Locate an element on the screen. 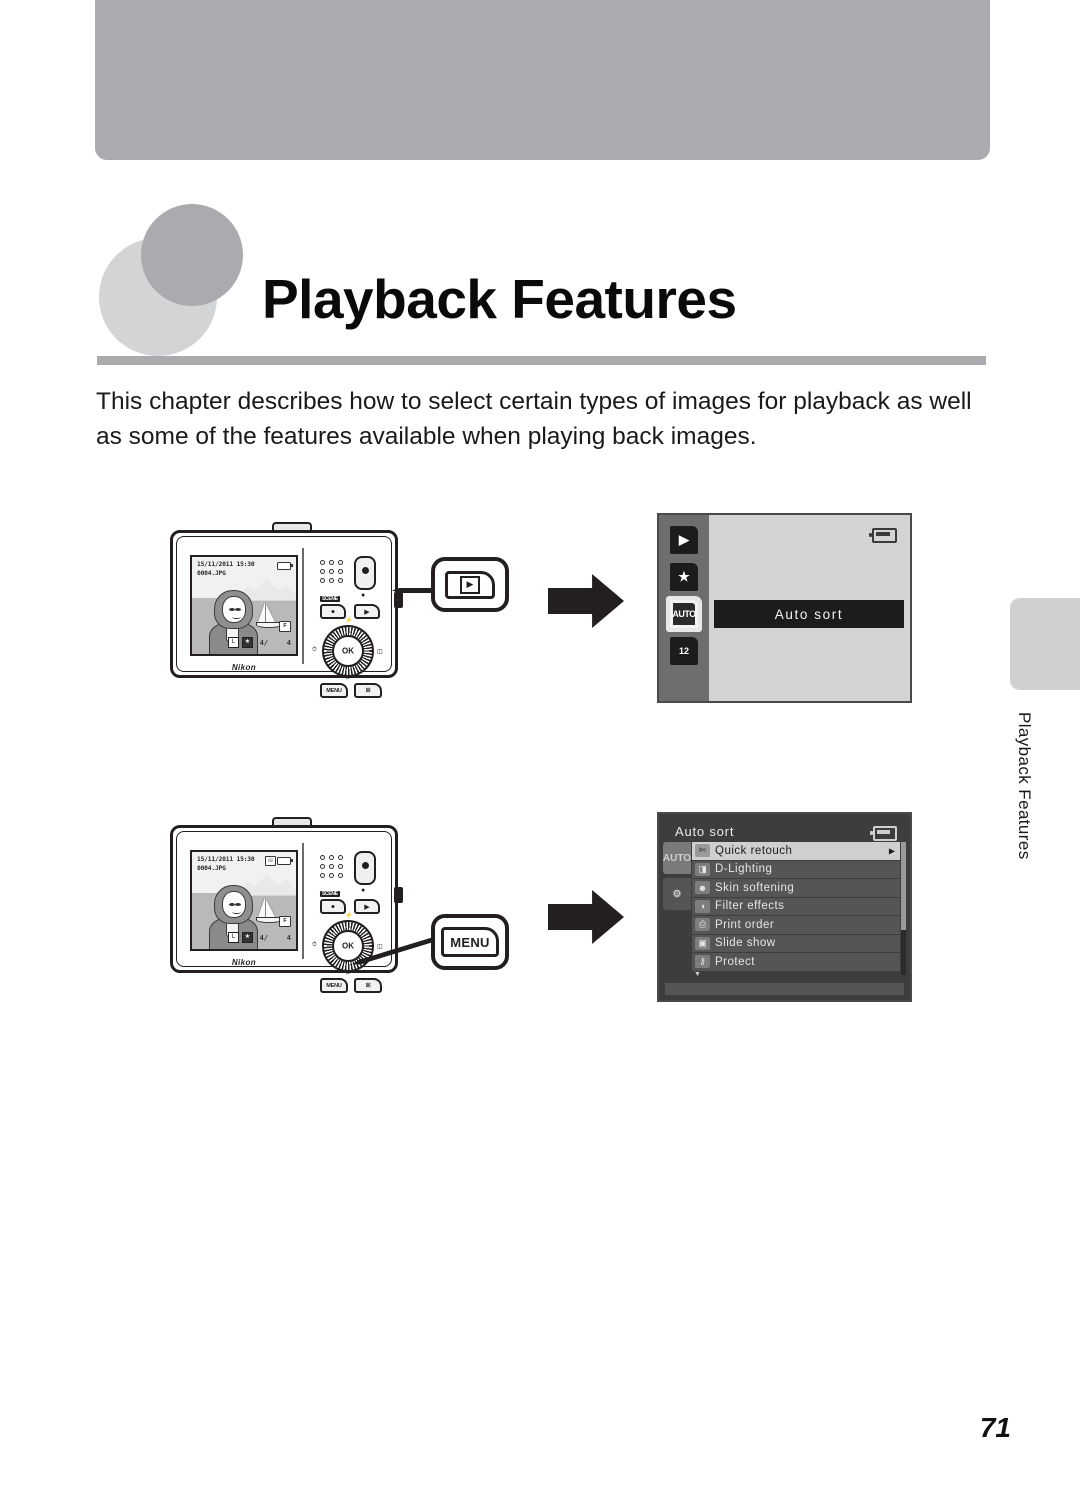 The height and width of the screenshot is (1486, 1080). callout-menu-button: MENU is located at coordinates (470, 942).